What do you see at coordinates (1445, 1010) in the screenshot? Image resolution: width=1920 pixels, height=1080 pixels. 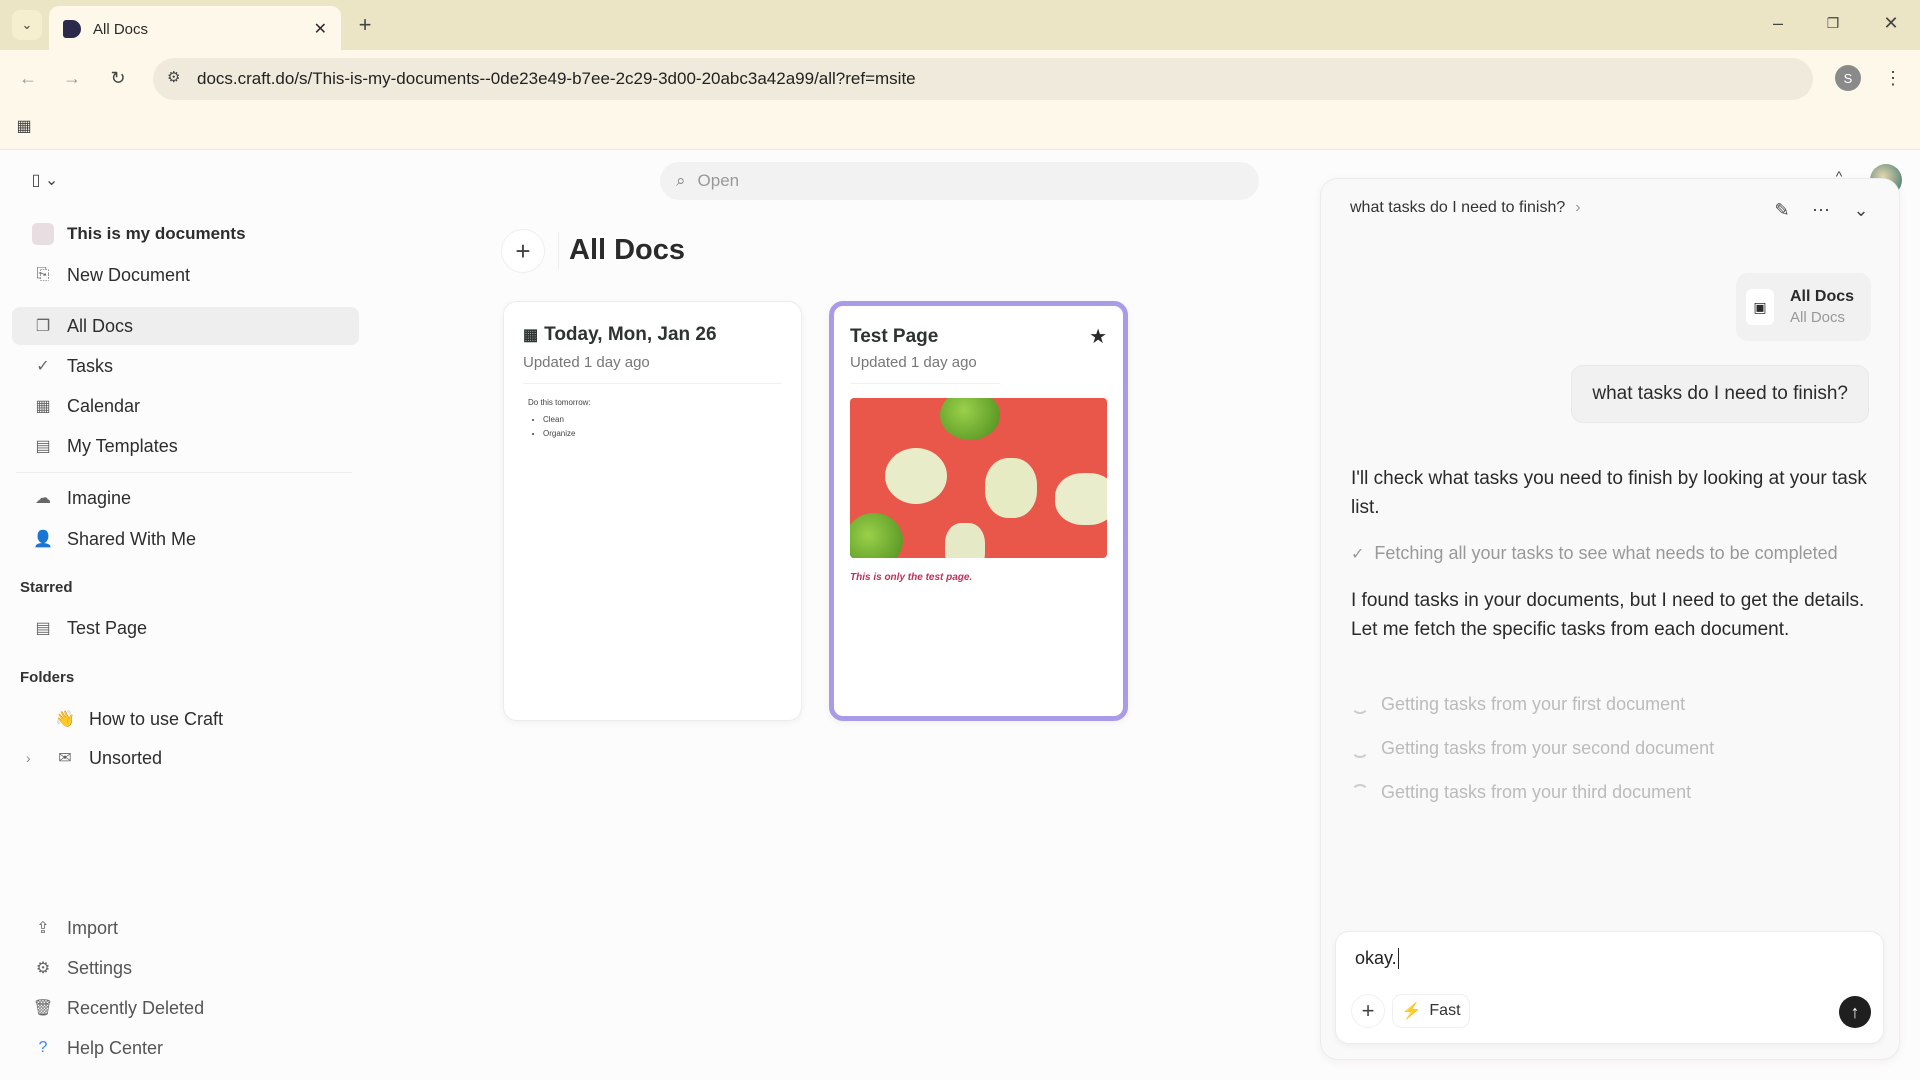 I see `mode-label: Fast` at bounding box center [1445, 1010].